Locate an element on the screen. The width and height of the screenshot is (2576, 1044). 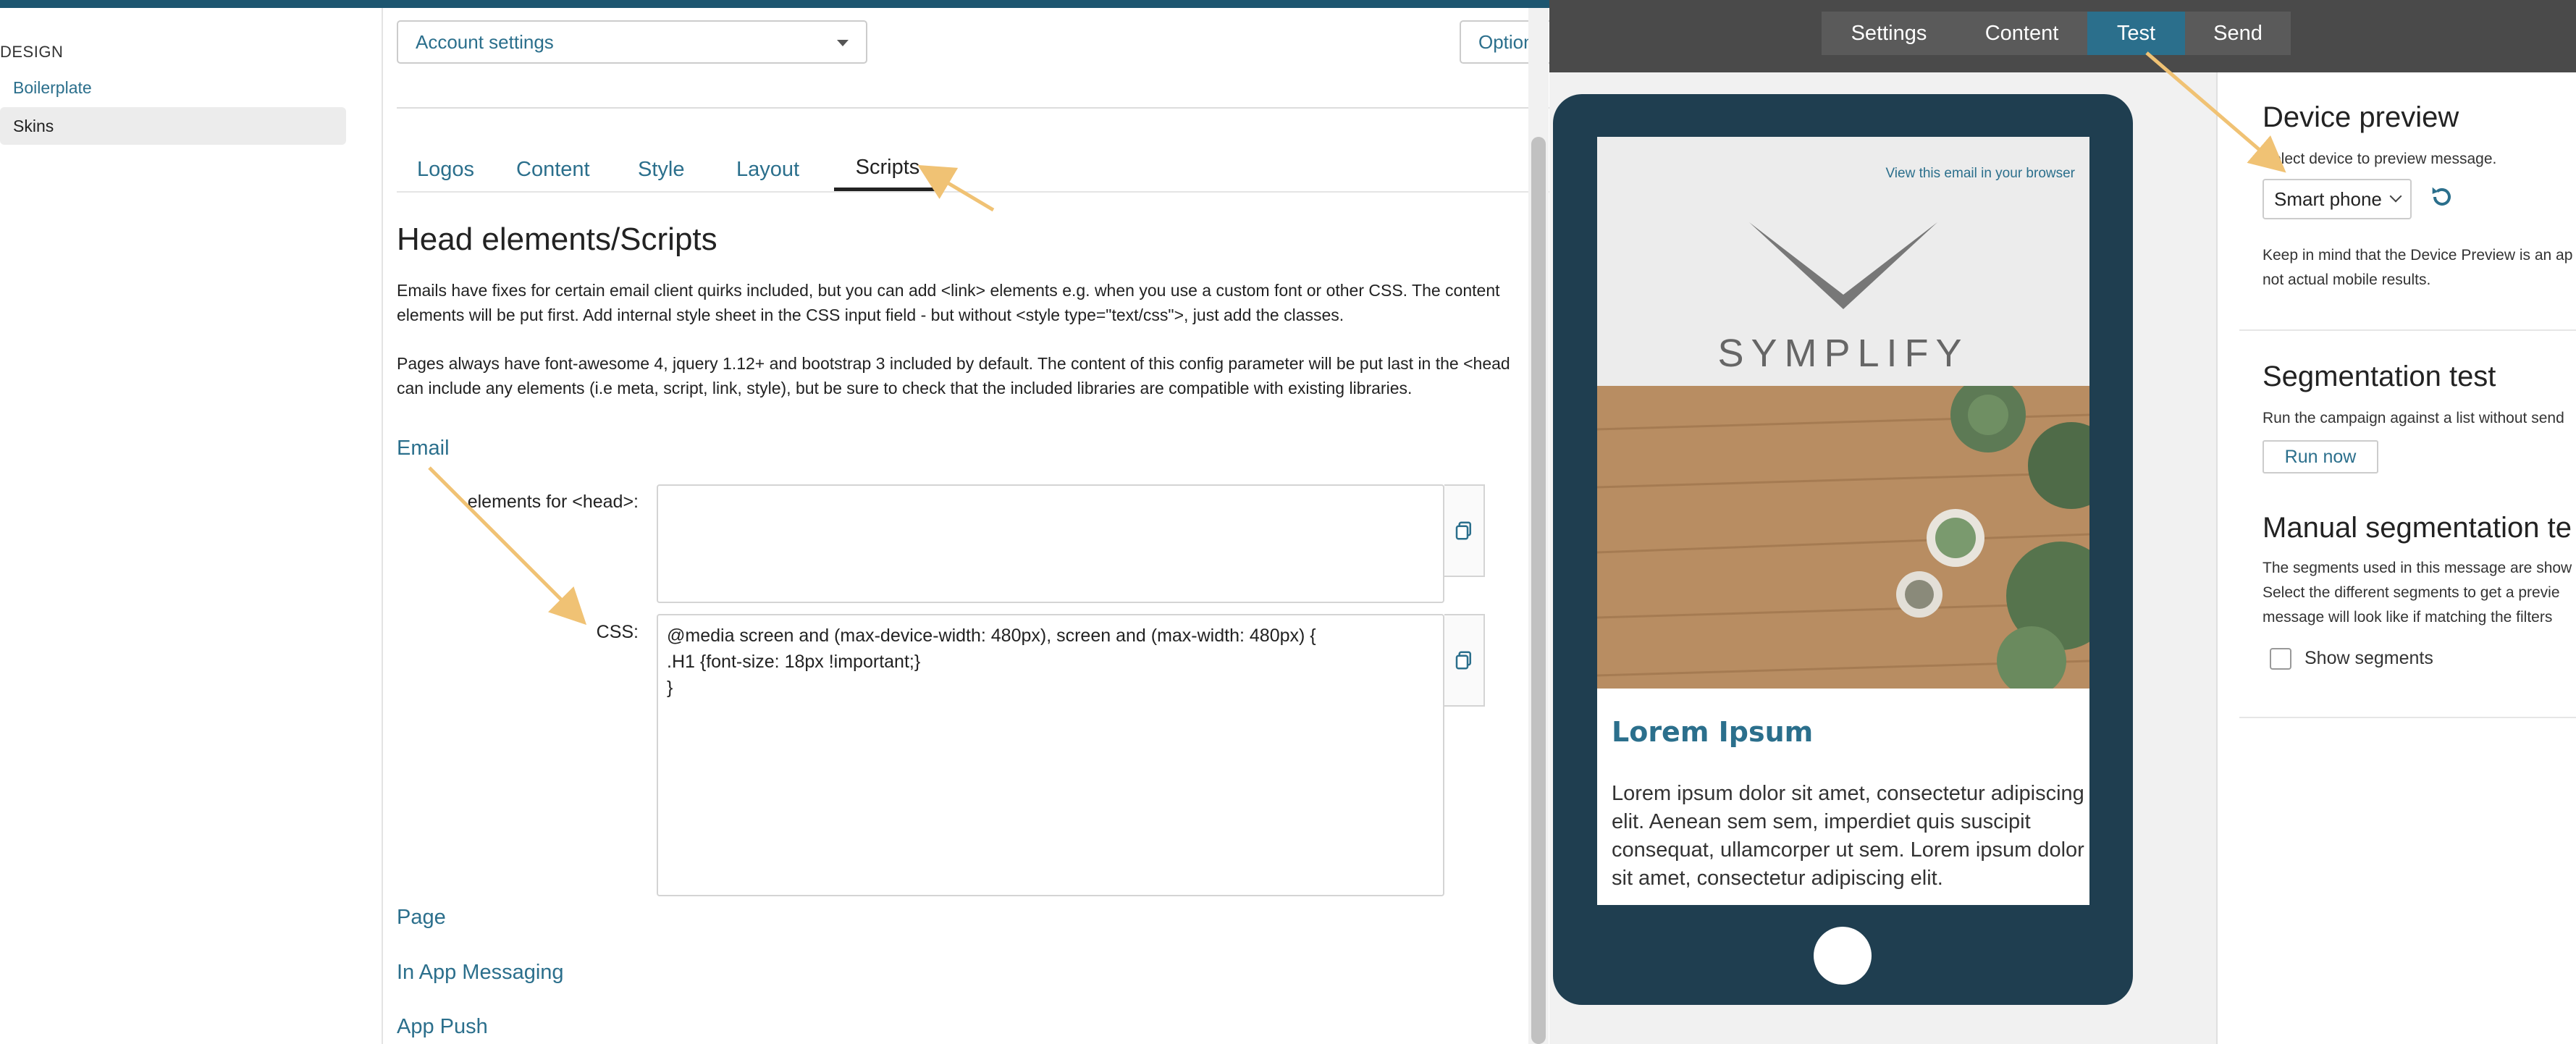
email-preview-screen: View this email in your browser SYMPLIFY is located at coordinates (1843, 521).